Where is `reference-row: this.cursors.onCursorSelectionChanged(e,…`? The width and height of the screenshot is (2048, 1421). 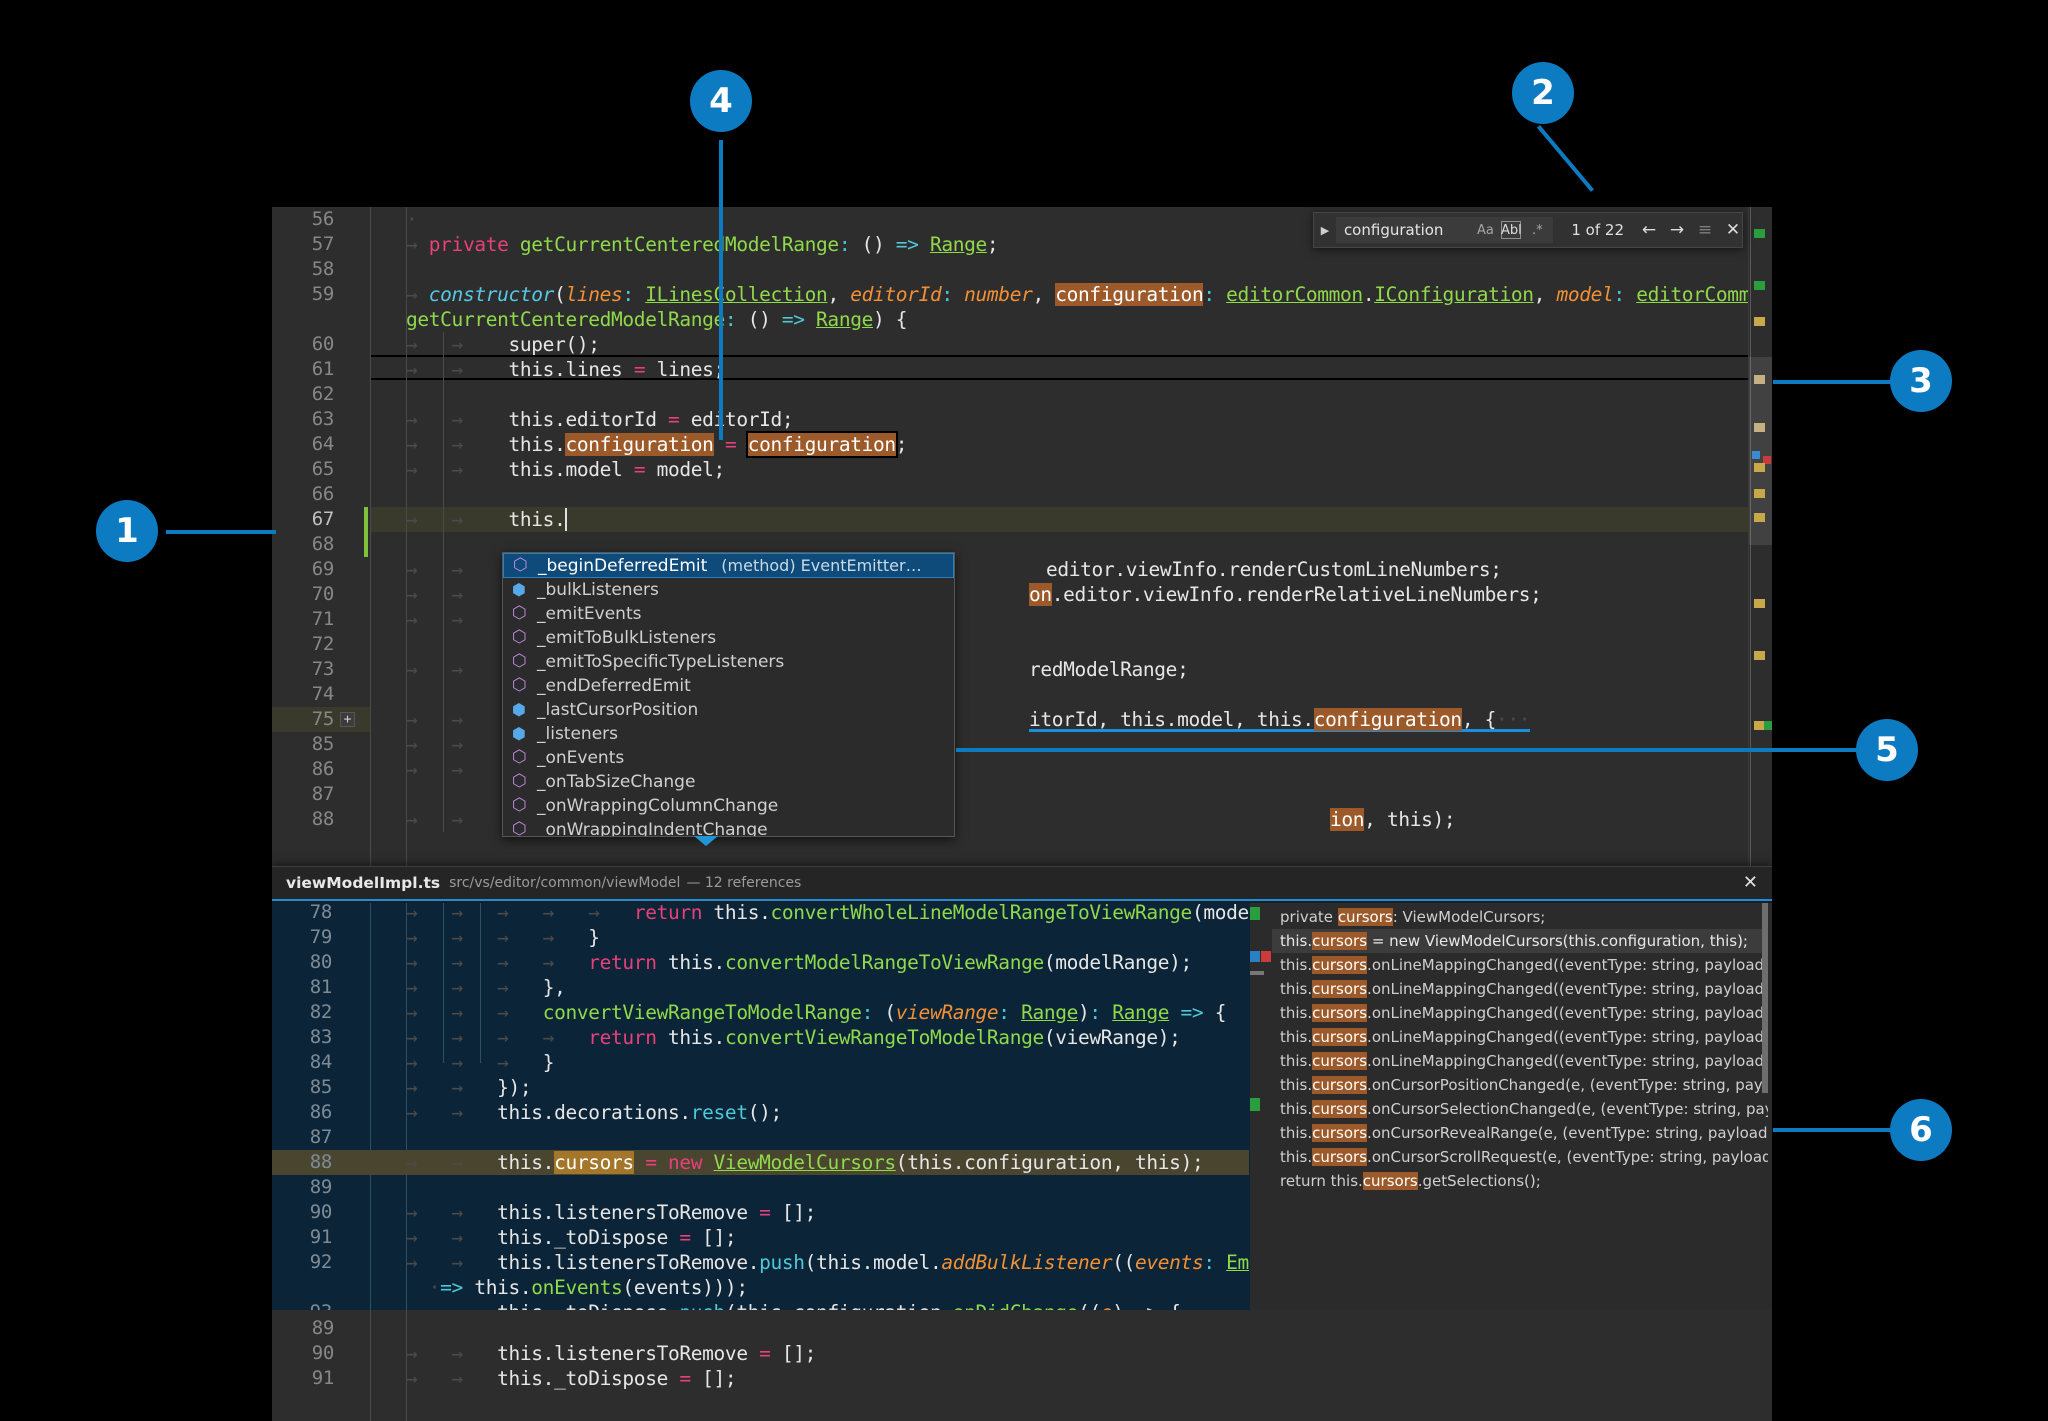
reference-row: this.cursors.onCursorSelectionChanged(e,… is located at coordinates (1520, 1109).